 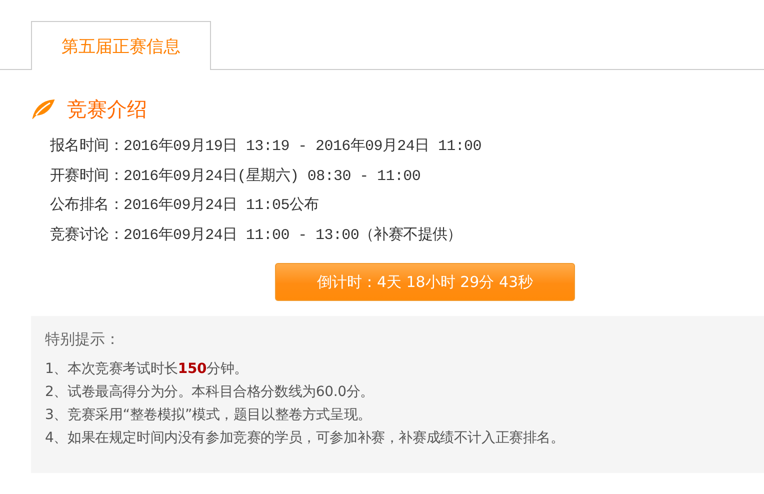 What do you see at coordinates (256, 235) in the screenshot?
I see `schedule-line: 竞赛讨论：2016年09月24日 11:00 - 13:00（补赛不提供）` at bounding box center [256, 235].